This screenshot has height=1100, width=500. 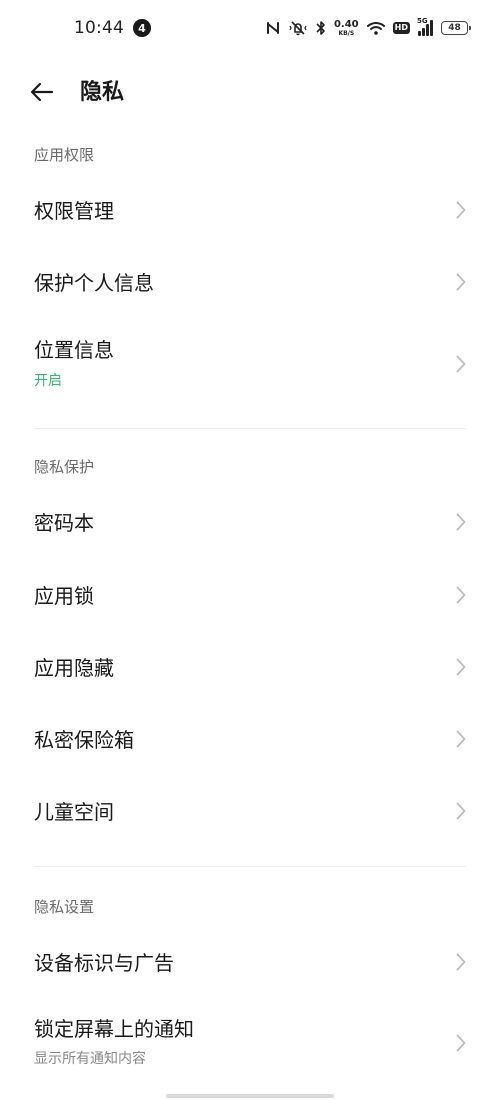 What do you see at coordinates (84, 740) in the screenshot?
I see `row-label: 私密保险箱` at bounding box center [84, 740].